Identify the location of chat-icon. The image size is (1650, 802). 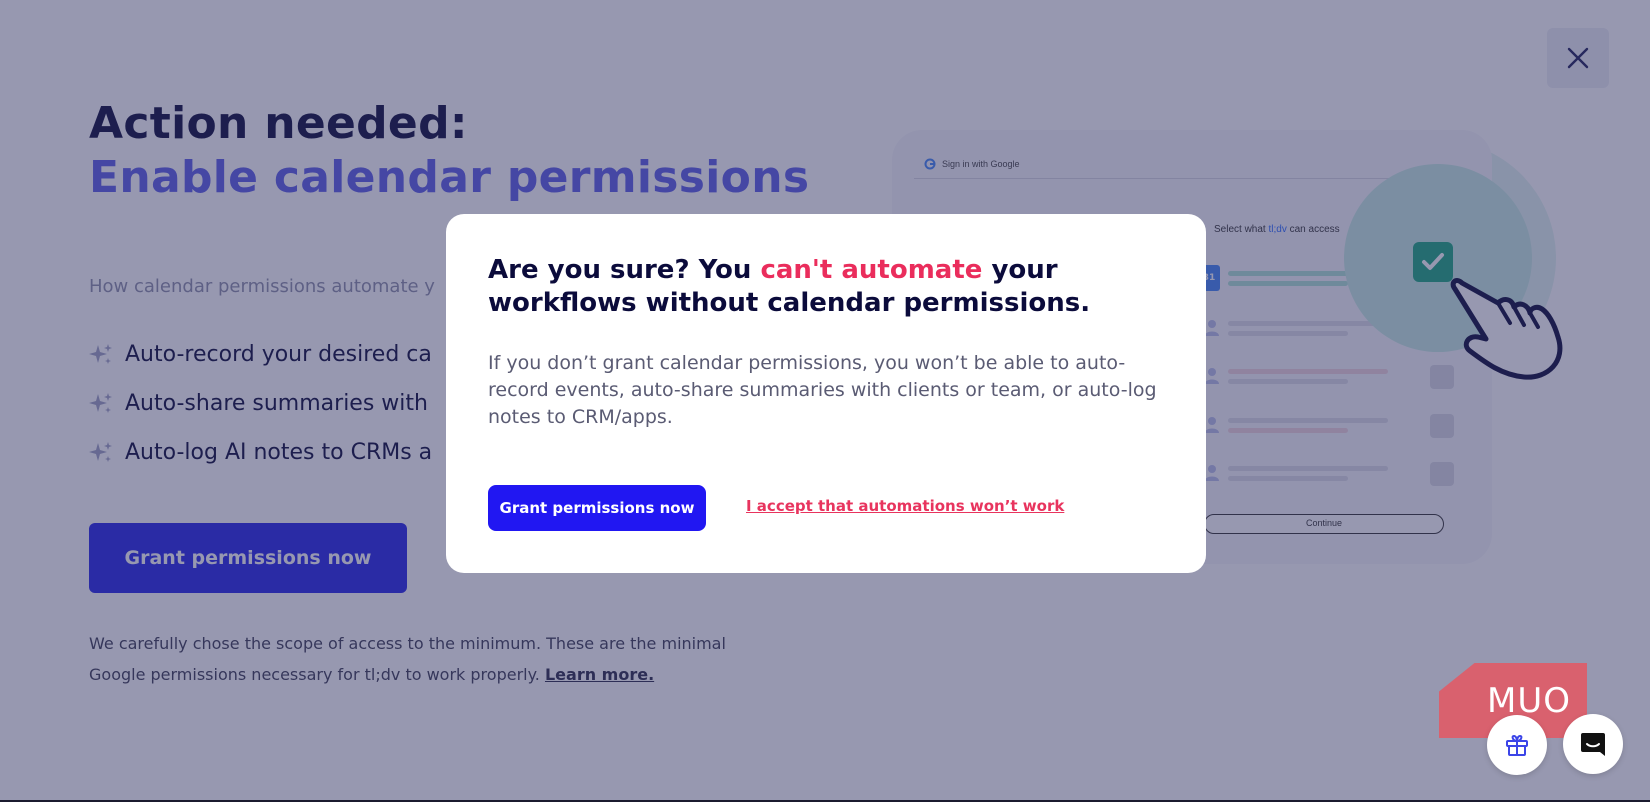
(1593, 744).